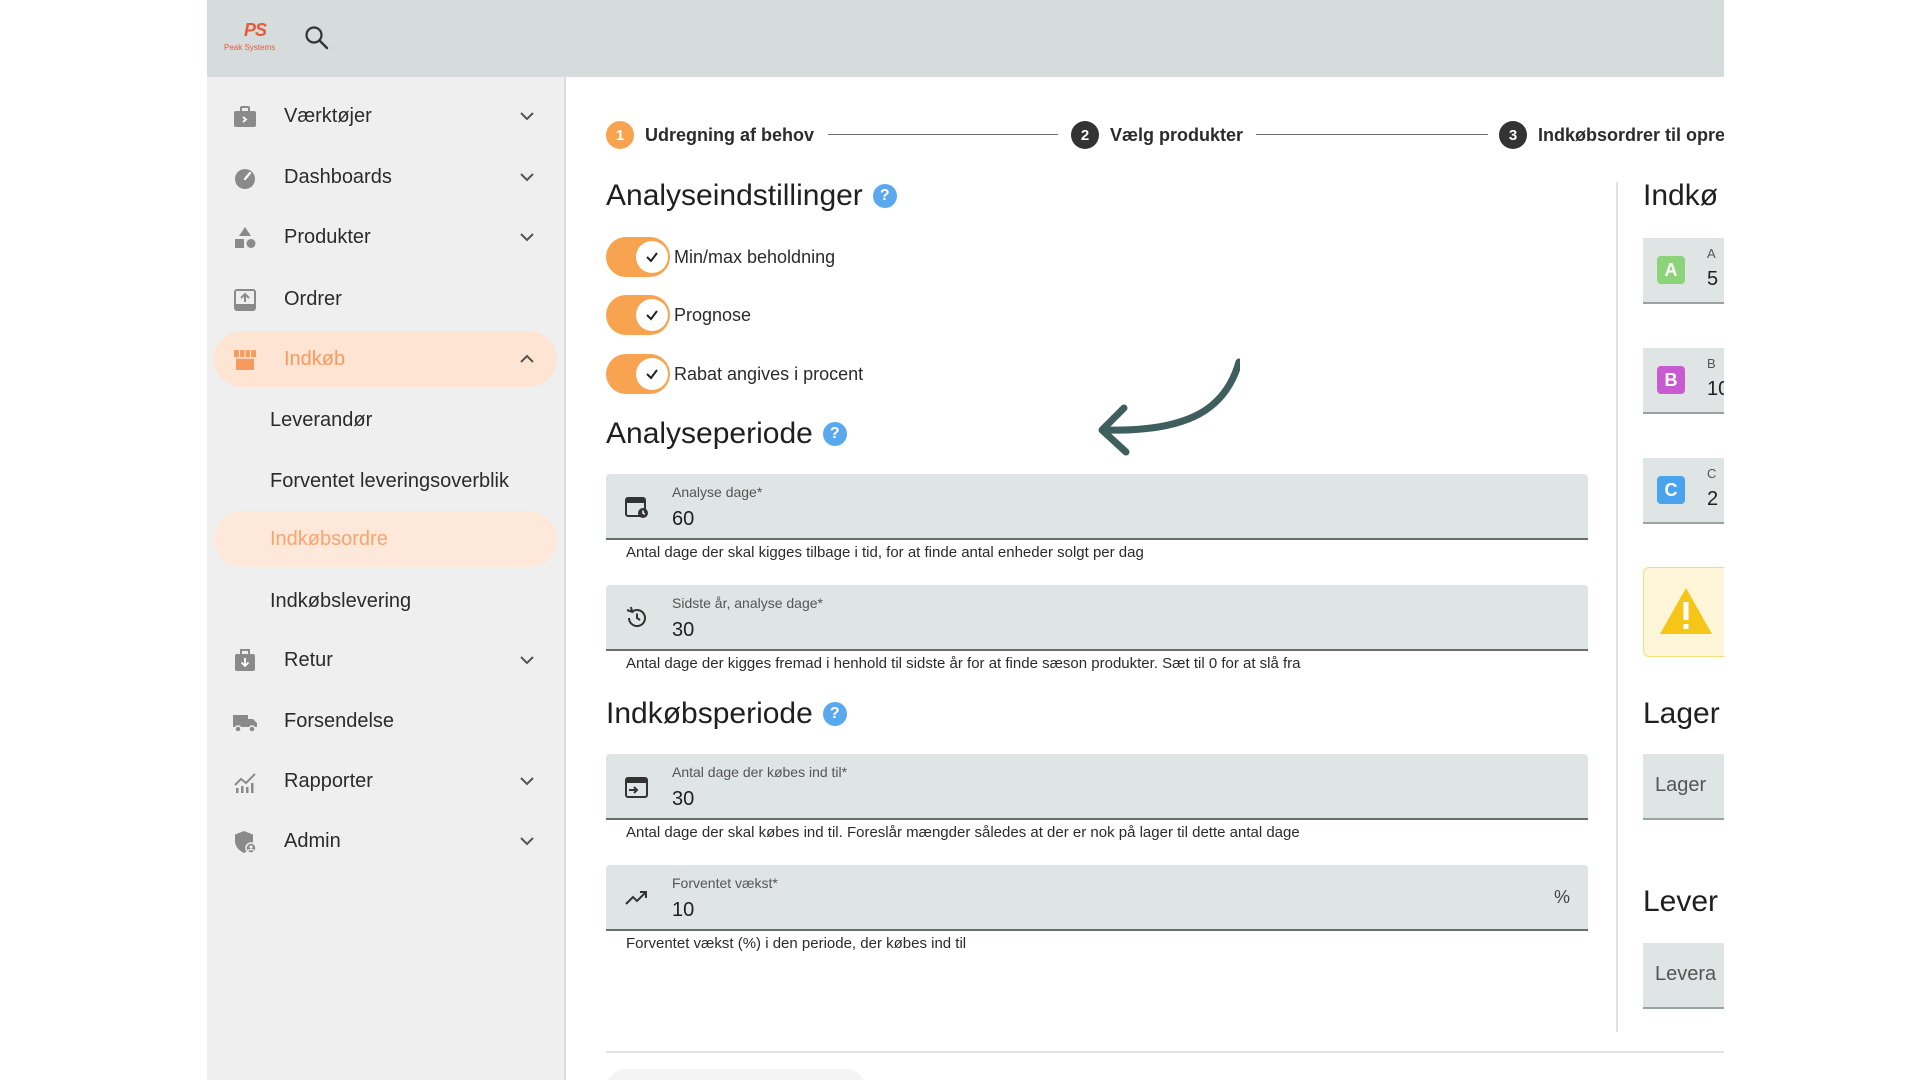  I want to click on sidebar-subitem-label: Indkøbsordre, so click(329, 538).